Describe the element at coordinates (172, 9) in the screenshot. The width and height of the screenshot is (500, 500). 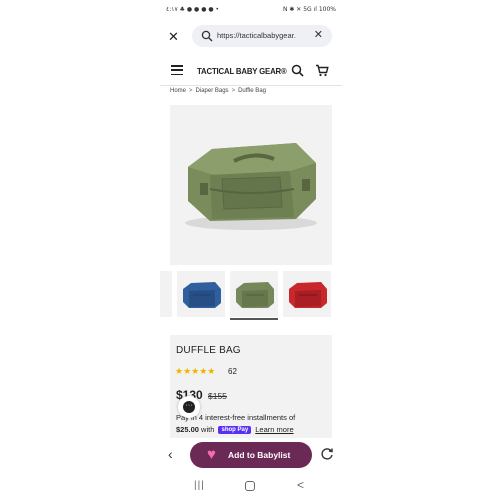
I see `status-time: ٤:١٧` at that location.